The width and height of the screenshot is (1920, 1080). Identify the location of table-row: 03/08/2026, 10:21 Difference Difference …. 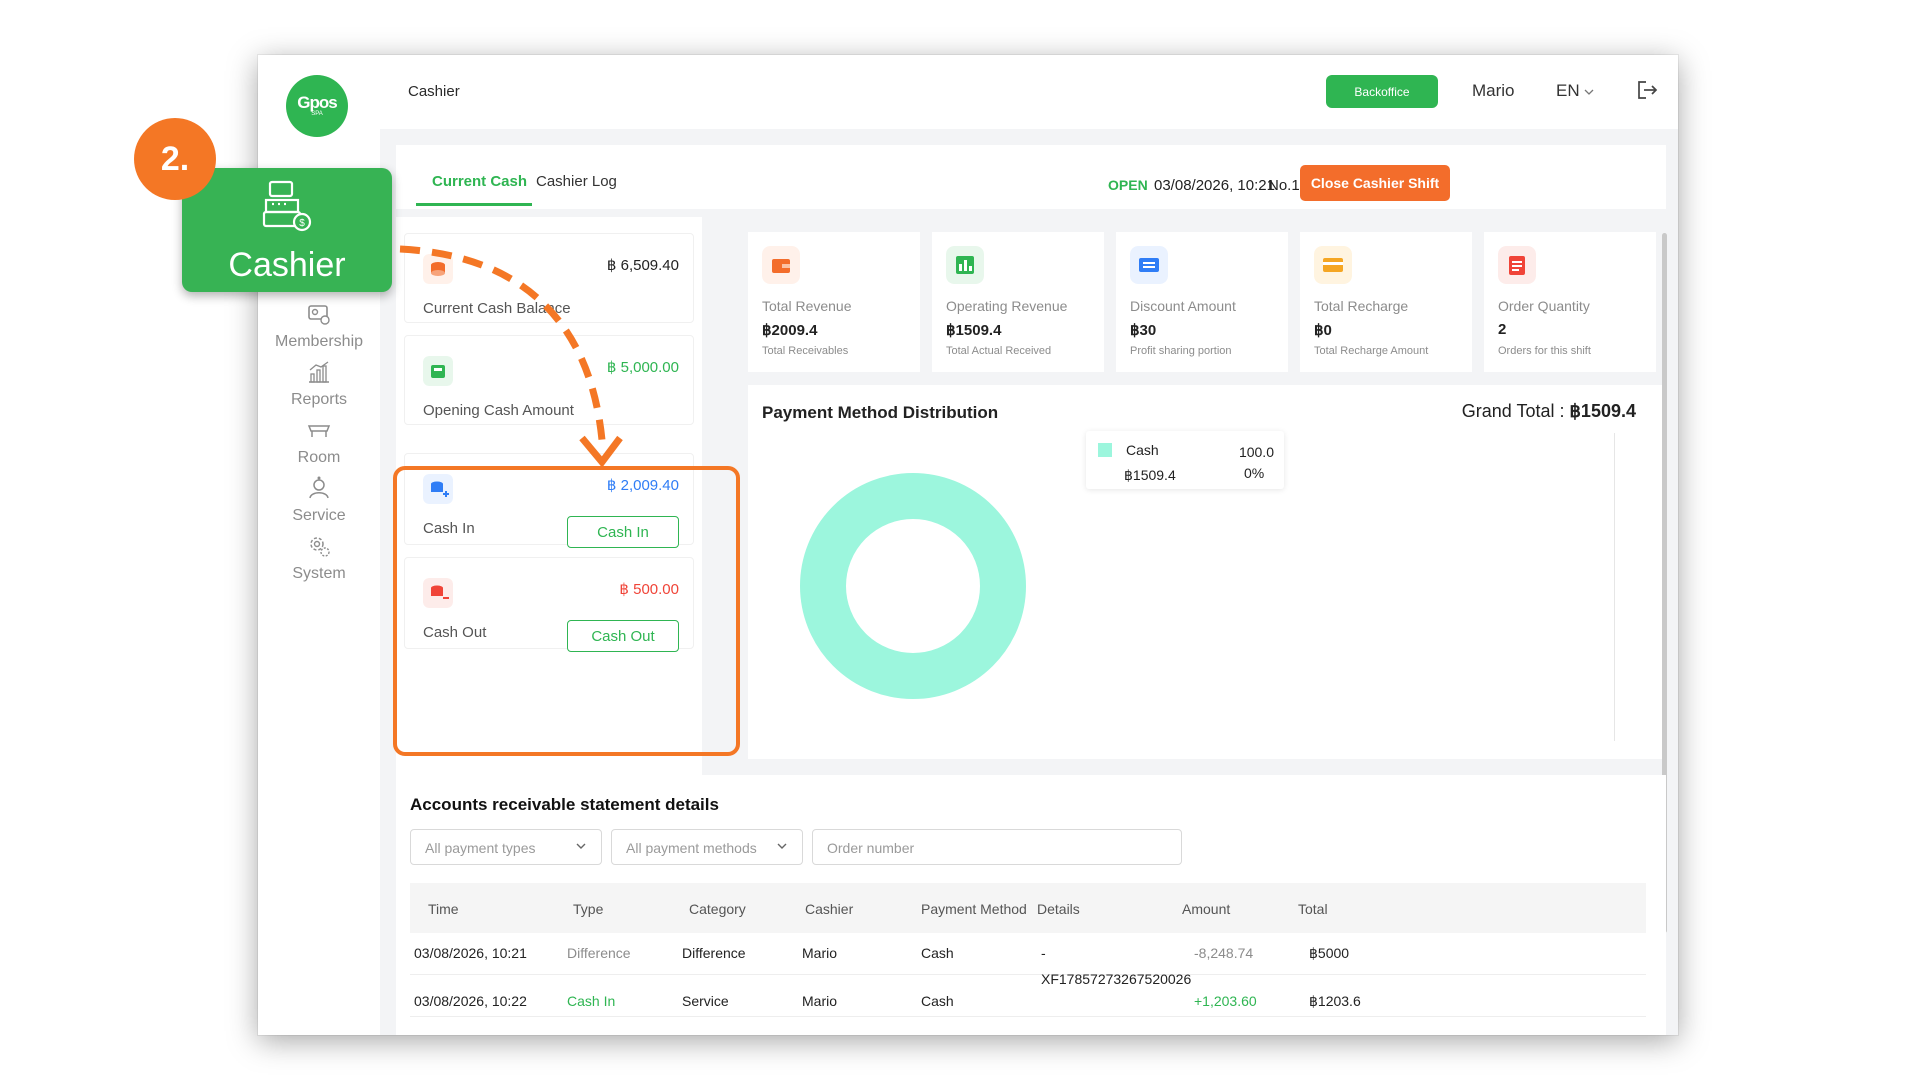
(1028, 954).